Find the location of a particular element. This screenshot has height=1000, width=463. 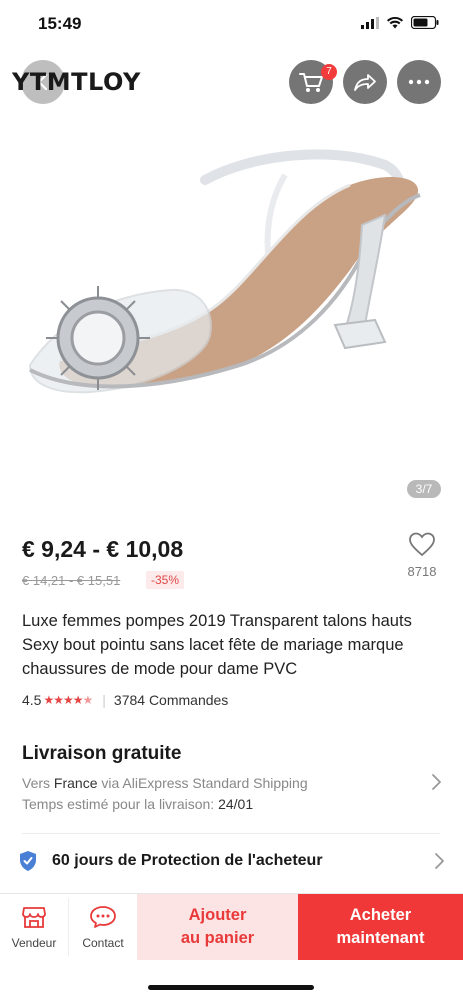

wishlist-count: 8718 is located at coordinates (422, 571).